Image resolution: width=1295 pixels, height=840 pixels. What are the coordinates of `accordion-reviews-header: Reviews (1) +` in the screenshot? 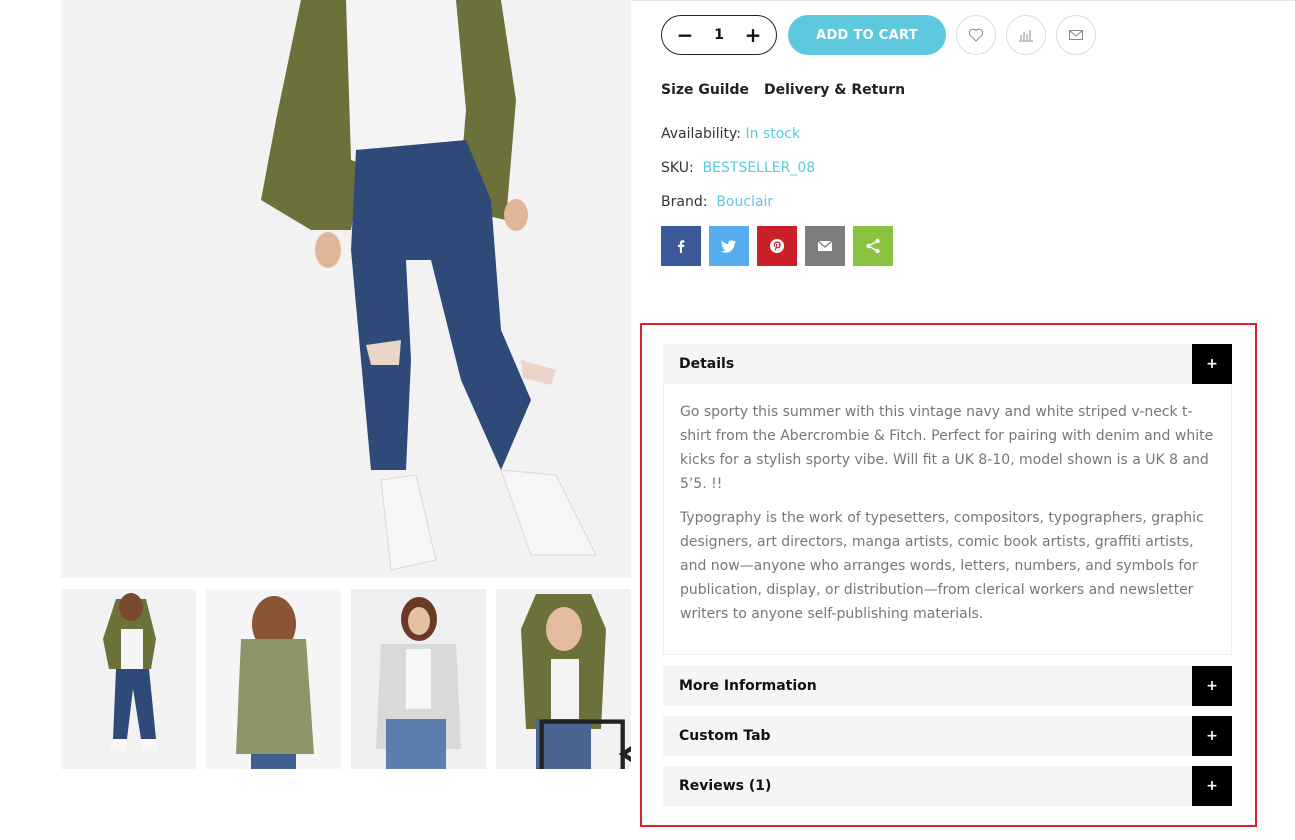 It's located at (947, 786).